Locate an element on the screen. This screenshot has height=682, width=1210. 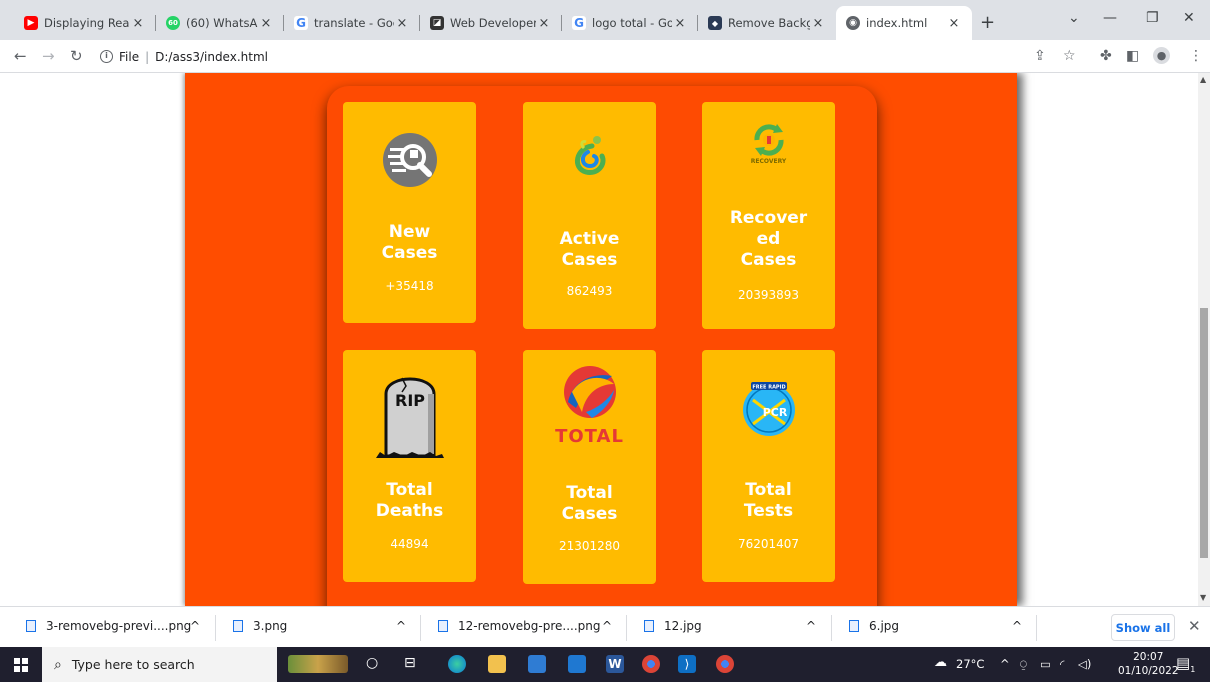
card-recovered-cases: RECOVERY Recover ed Cases 20393893 is located at coordinates (768, 215).